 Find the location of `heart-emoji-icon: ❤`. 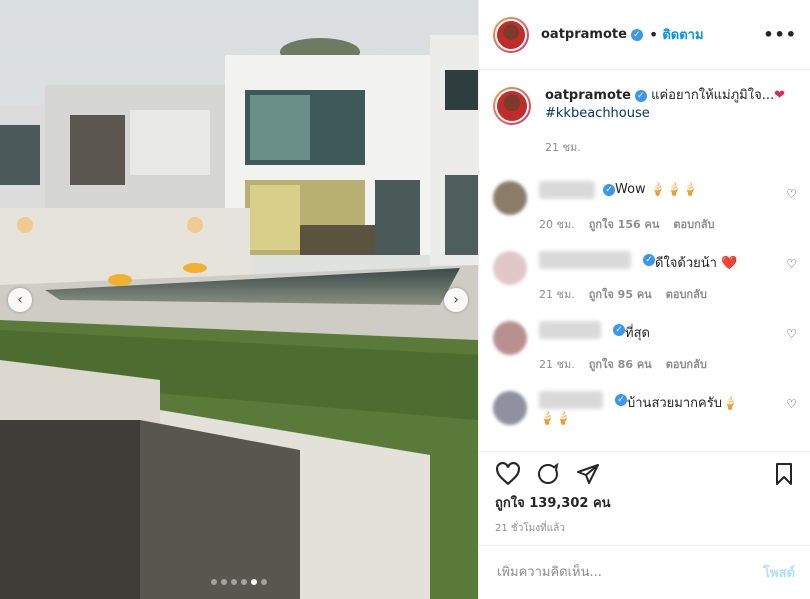

heart-emoji-icon: ❤ is located at coordinates (780, 95).